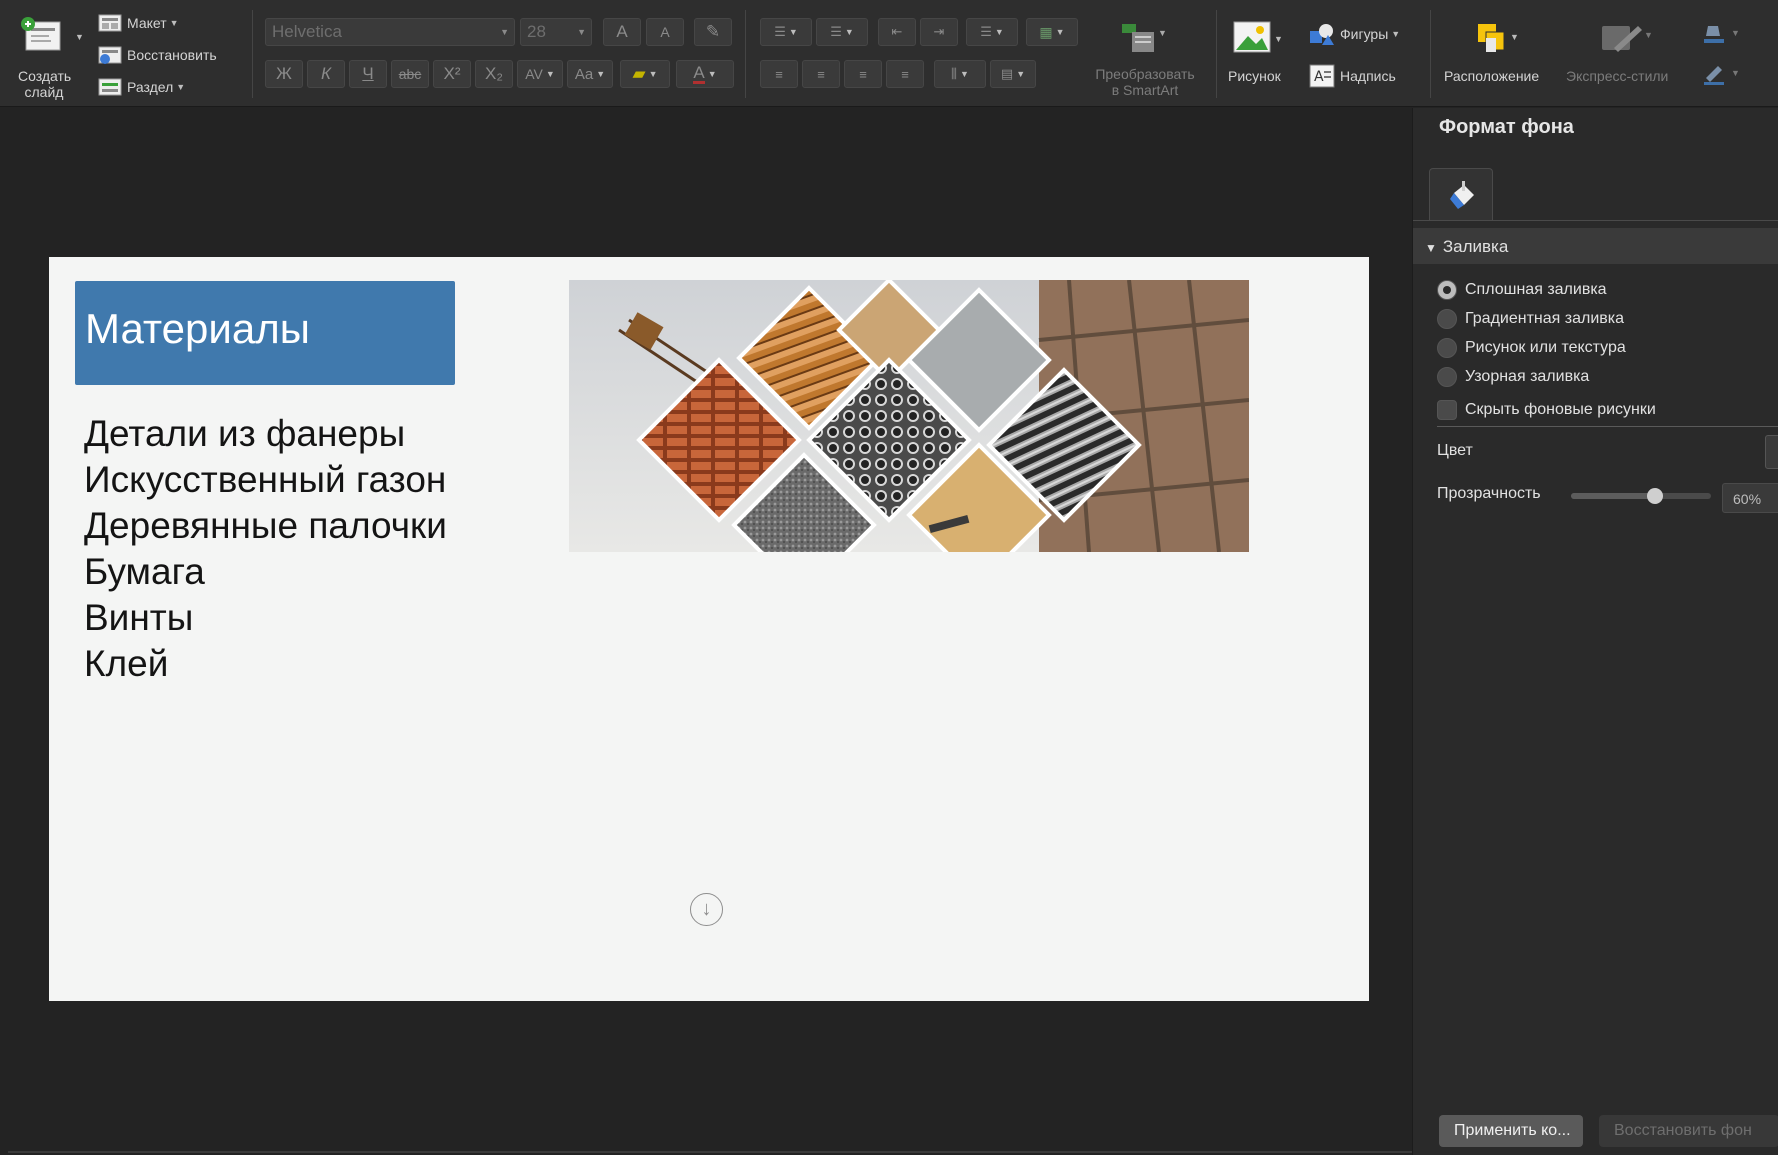 The height and width of the screenshot is (1155, 1778). I want to click on section-button: Раздел ▼, so click(141, 87).